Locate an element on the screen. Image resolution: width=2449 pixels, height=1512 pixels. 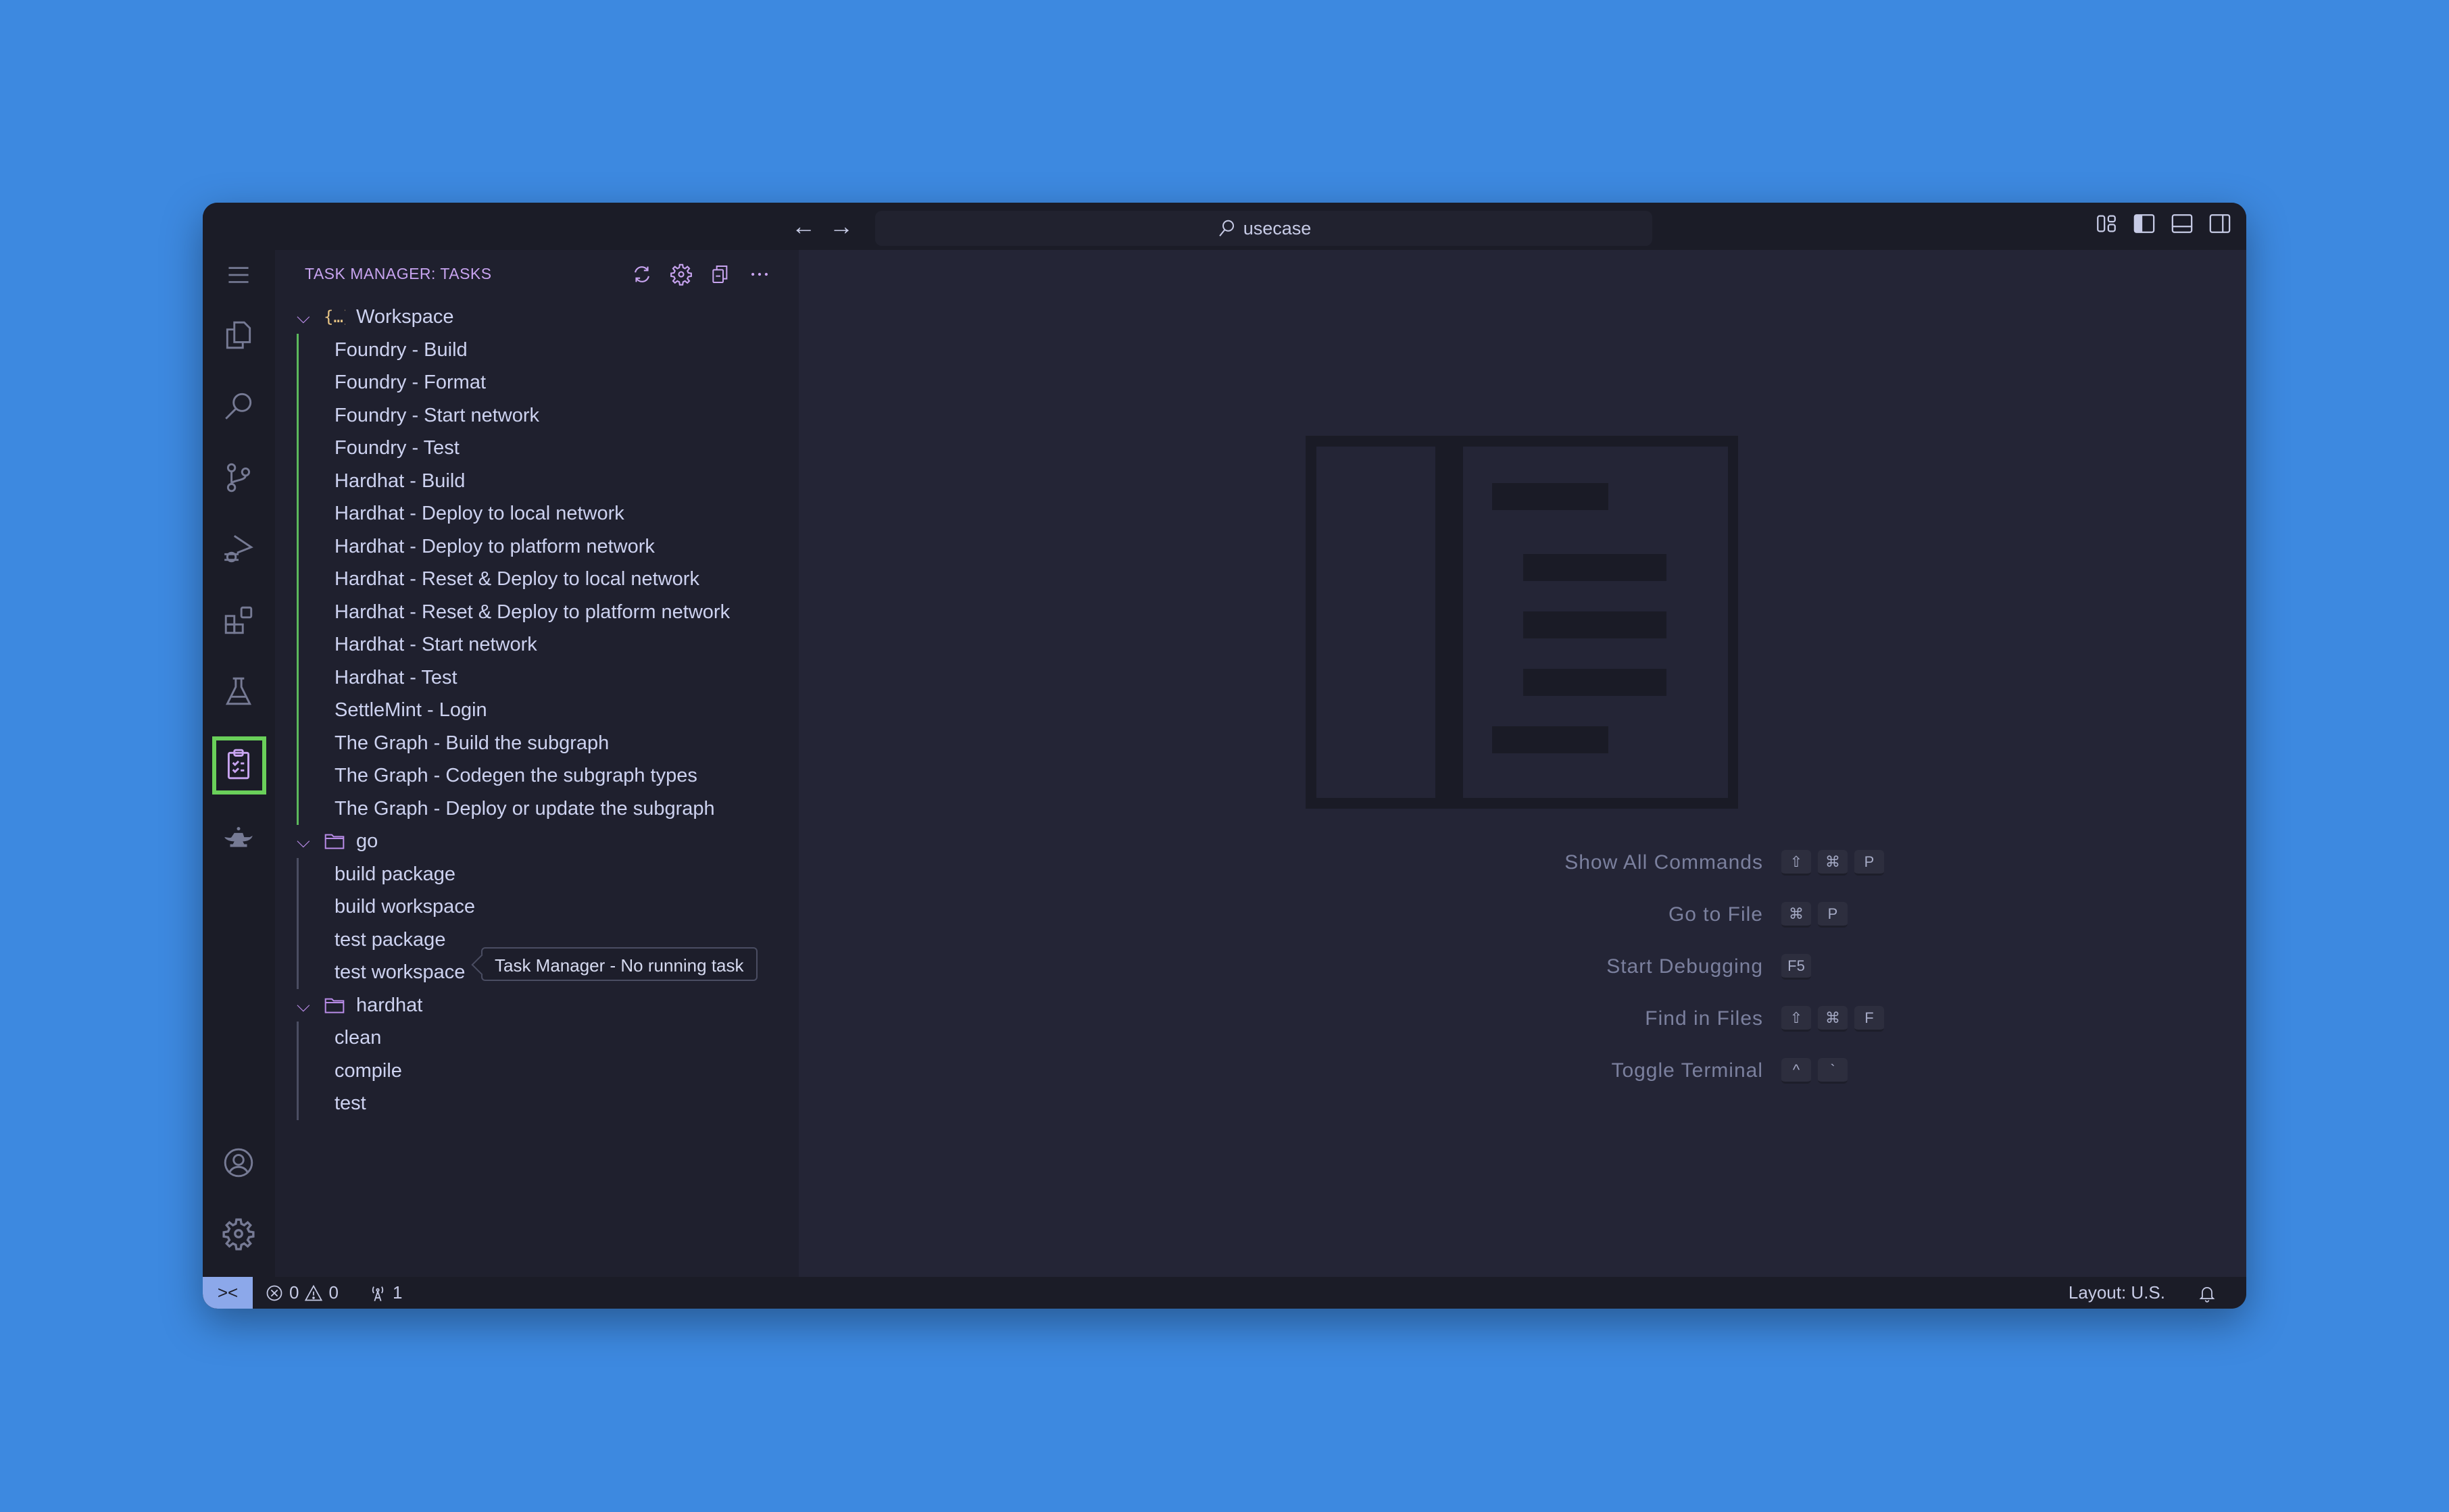
activity-run-debug is located at coordinates (239, 548).